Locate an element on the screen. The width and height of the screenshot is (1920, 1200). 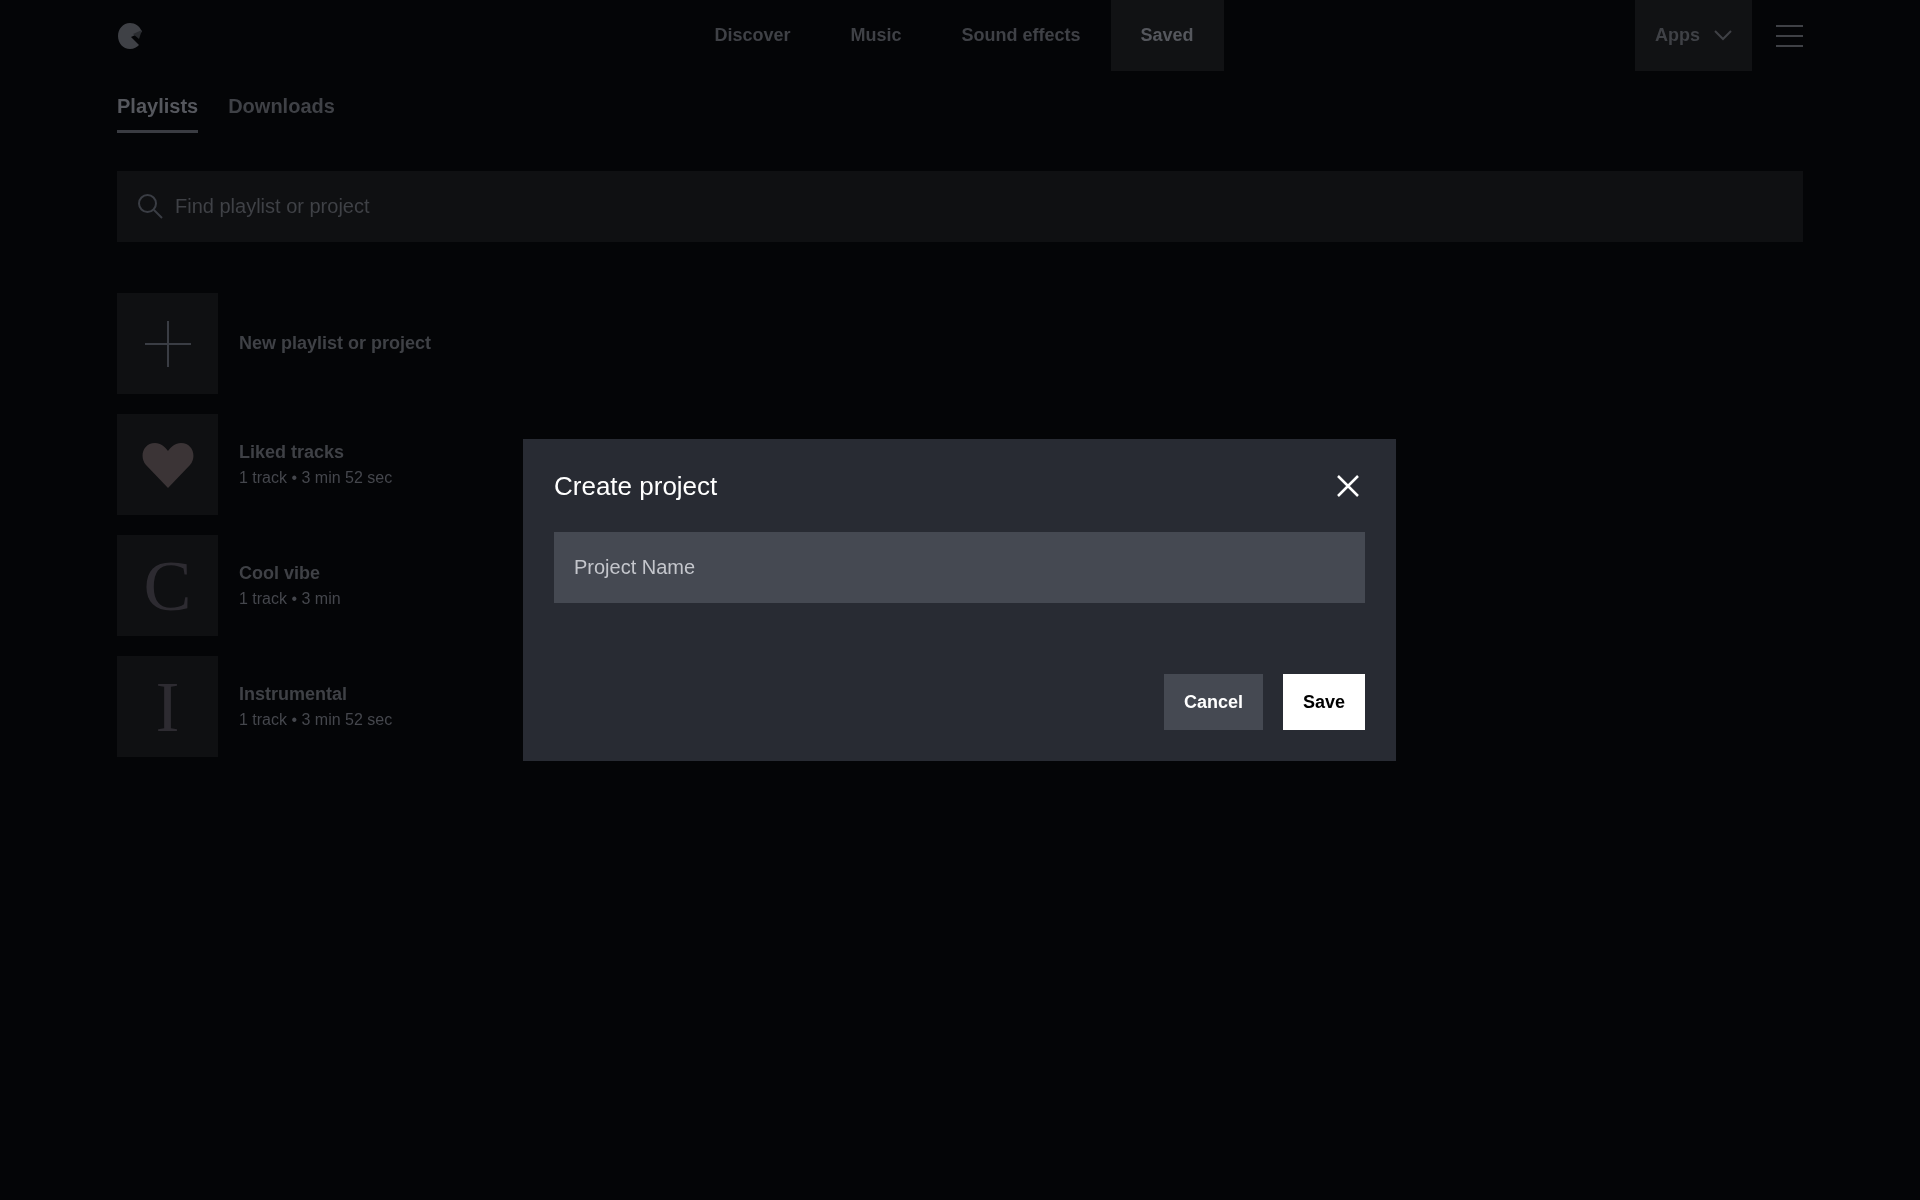
plus-icon is located at coordinates (167, 343).